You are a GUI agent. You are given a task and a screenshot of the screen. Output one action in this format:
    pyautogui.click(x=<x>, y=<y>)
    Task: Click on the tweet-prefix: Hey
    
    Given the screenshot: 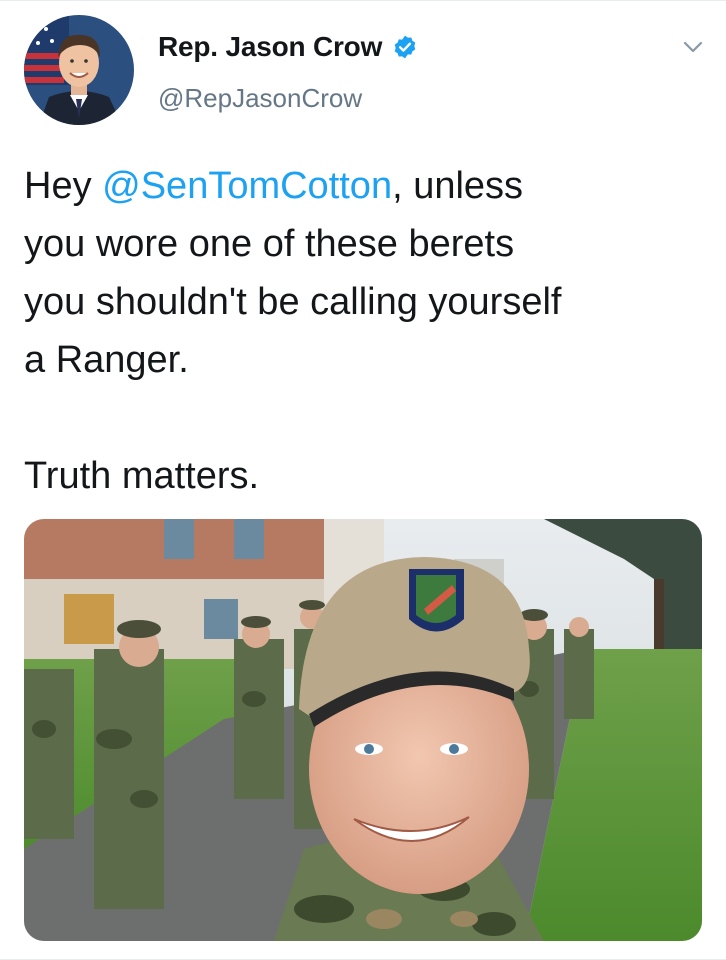 What is the action you would take?
    pyautogui.click(x=63, y=186)
    